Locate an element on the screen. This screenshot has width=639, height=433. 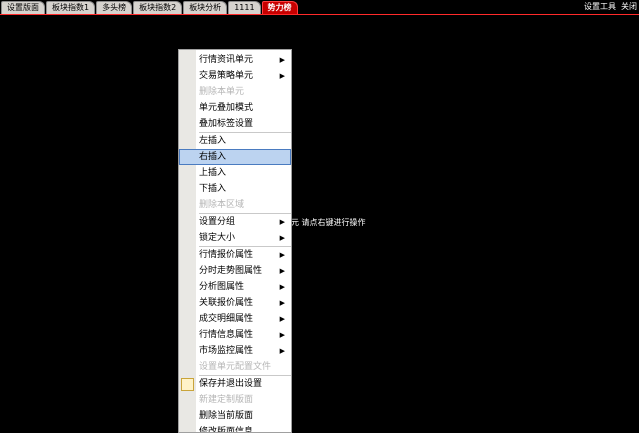
menu-item: 单元叠加模式 is located at coordinates (235, 108).